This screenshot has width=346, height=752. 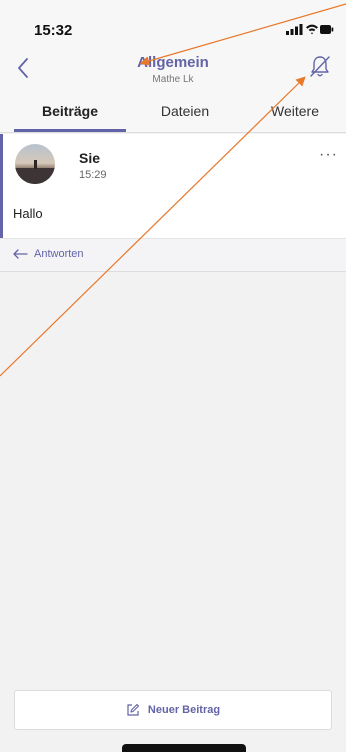 What do you see at coordinates (93, 175) in the screenshot?
I see `post-time: 15:29` at bounding box center [93, 175].